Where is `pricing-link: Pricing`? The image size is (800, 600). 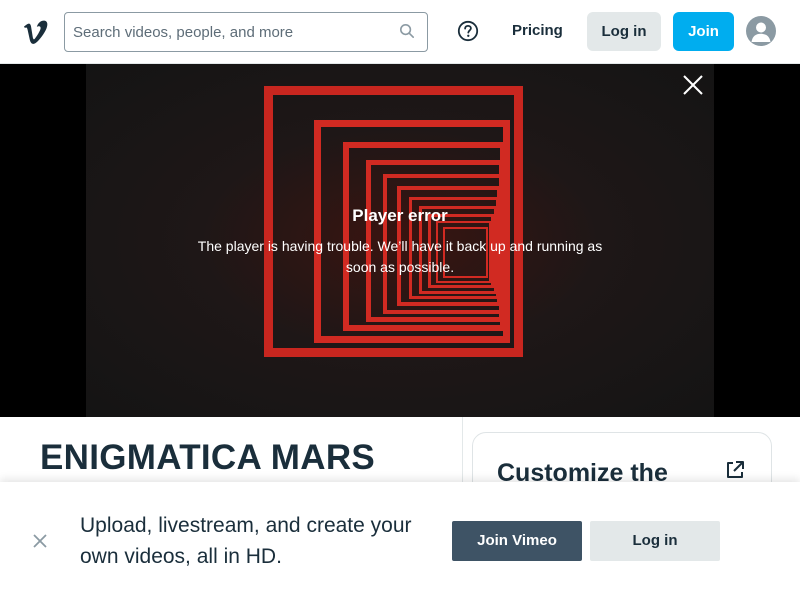 pricing-link: Pricing is located at coordinates (537, 31).